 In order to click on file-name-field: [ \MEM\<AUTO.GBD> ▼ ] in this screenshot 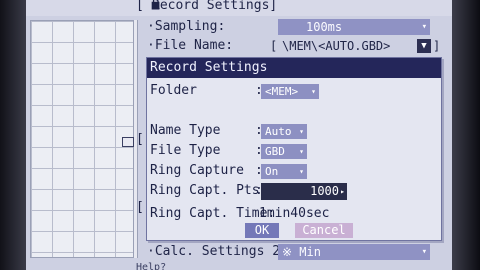, I will do `click(355, 46)`.